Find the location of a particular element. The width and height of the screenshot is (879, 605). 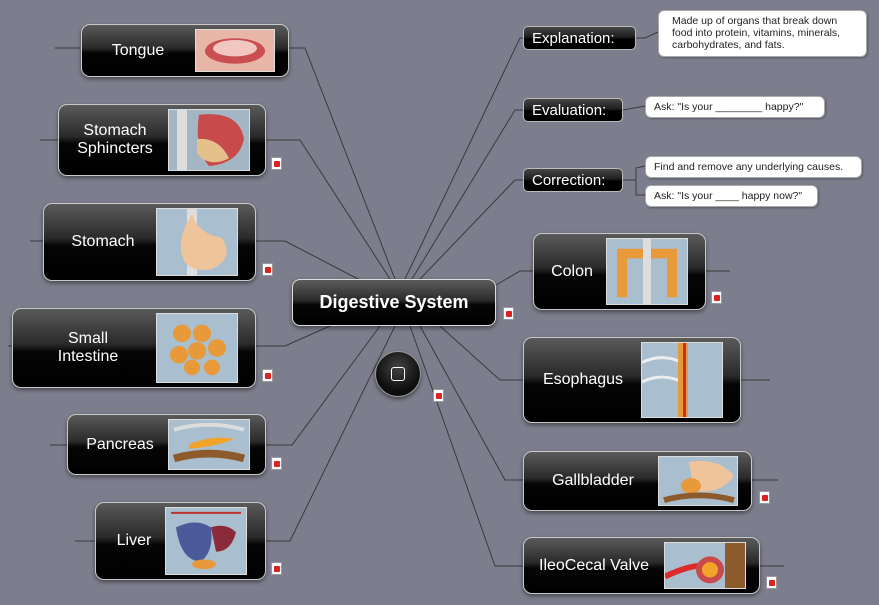

floating-topic is located at coordinates (398, 374).